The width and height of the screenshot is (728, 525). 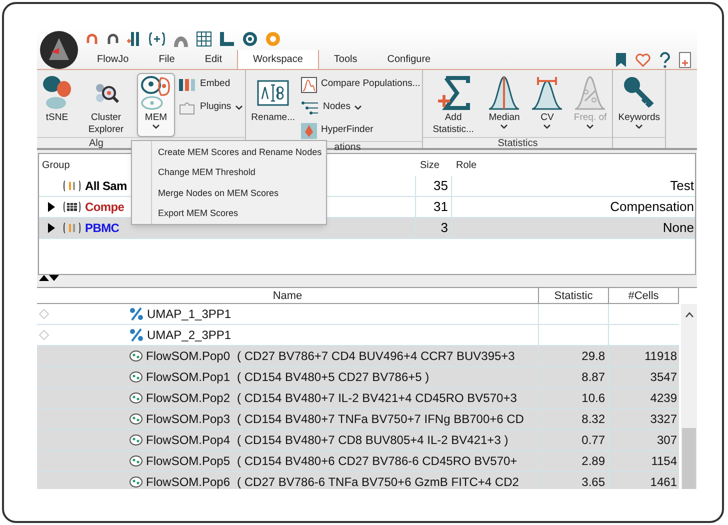 What do you see at coordinates (689, 396) in the screenshot?
I see `scrollbar` at bounding box center [689, 396].